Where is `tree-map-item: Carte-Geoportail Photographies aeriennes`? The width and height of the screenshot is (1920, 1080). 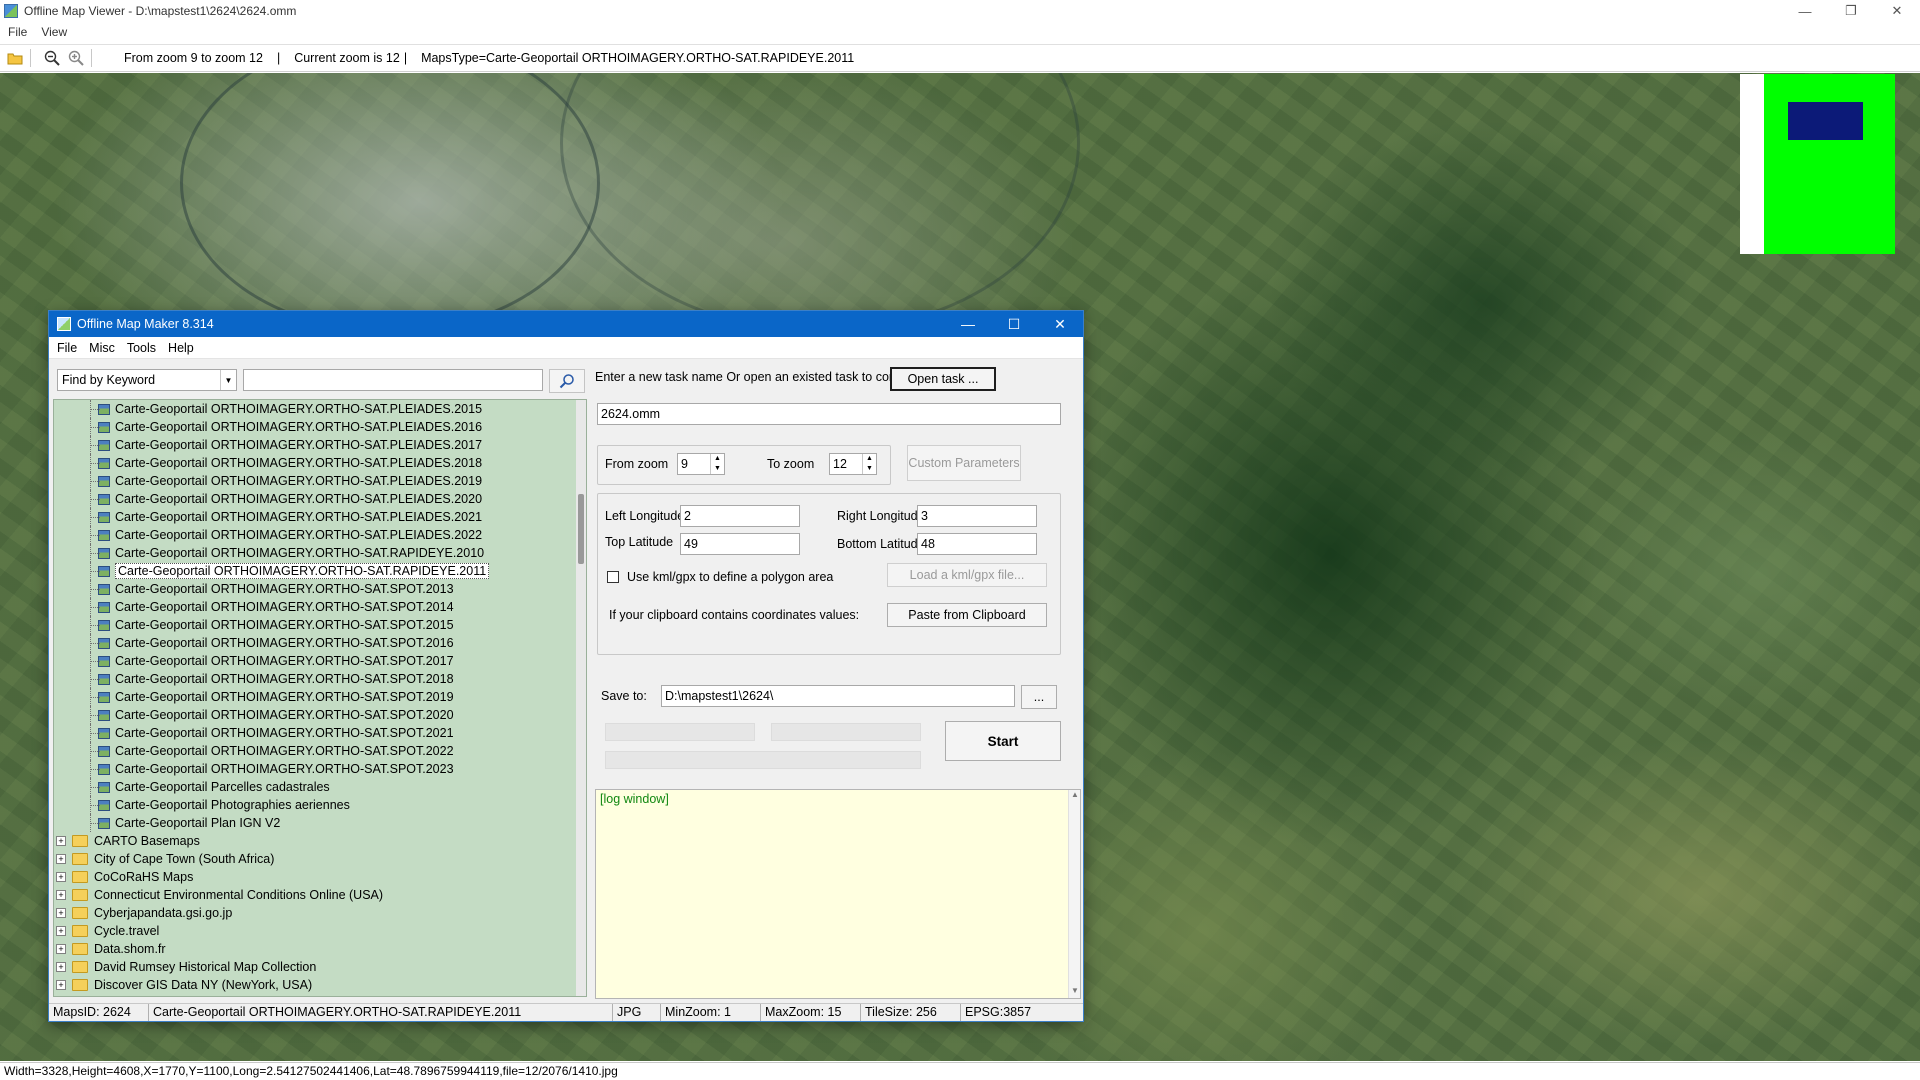
tree-map-item: Carte-Geoportail Photographies aeriennes is located at coordinates (316, 805).